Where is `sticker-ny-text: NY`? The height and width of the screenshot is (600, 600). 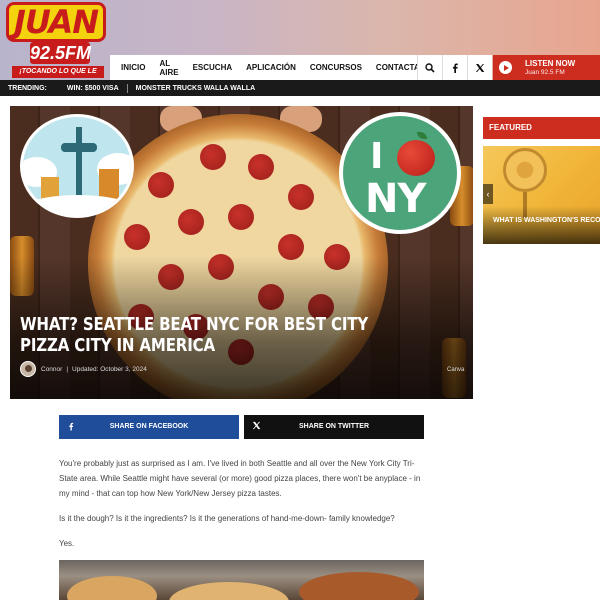
sticker-ny-text: NY is located at coordinates (395, 199).